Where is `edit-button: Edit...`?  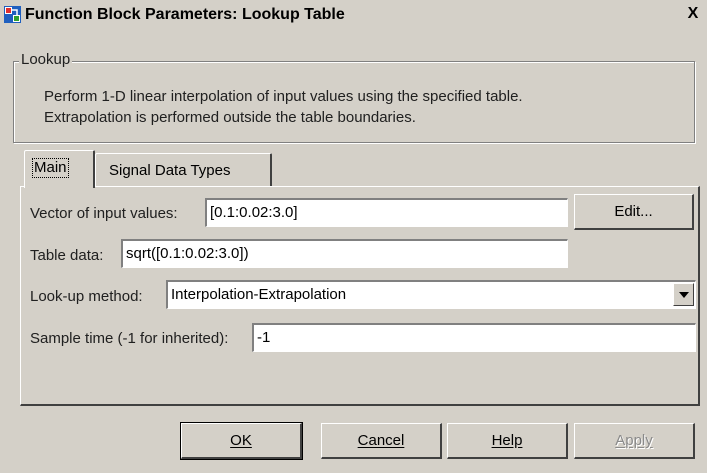
edit-button: Edit... is located at coordinates (634, 212).